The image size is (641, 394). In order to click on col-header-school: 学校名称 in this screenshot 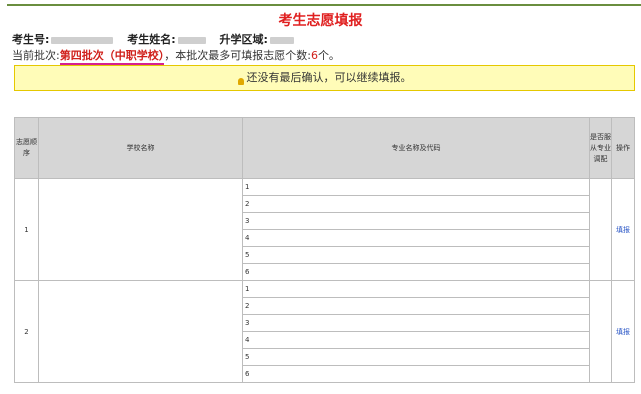, I will do `click(140, 148)`.